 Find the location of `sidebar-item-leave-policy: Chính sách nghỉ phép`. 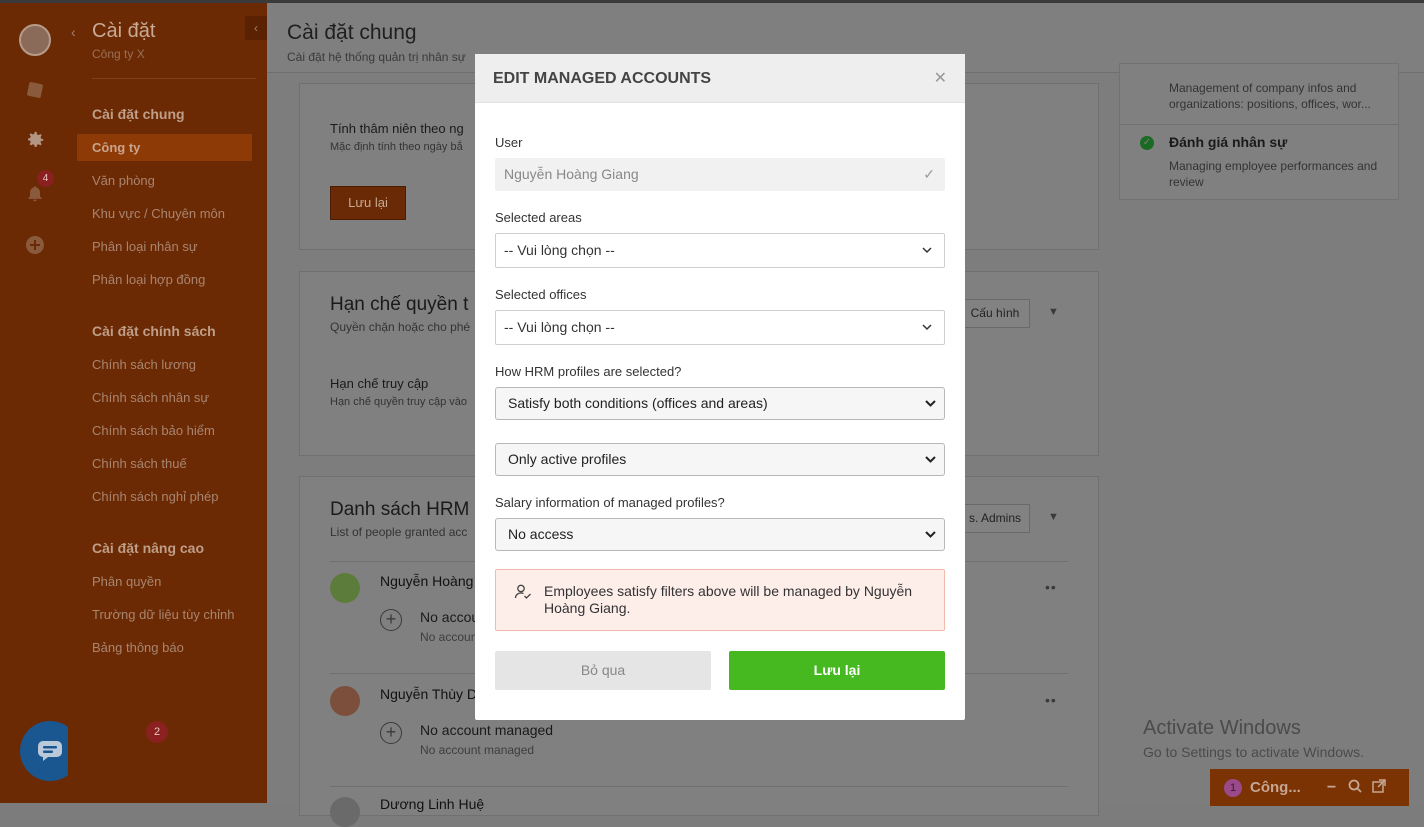

sidebar-item-leave-policy: Chính sách nghỉ phép is located at coordinates (164, 496).